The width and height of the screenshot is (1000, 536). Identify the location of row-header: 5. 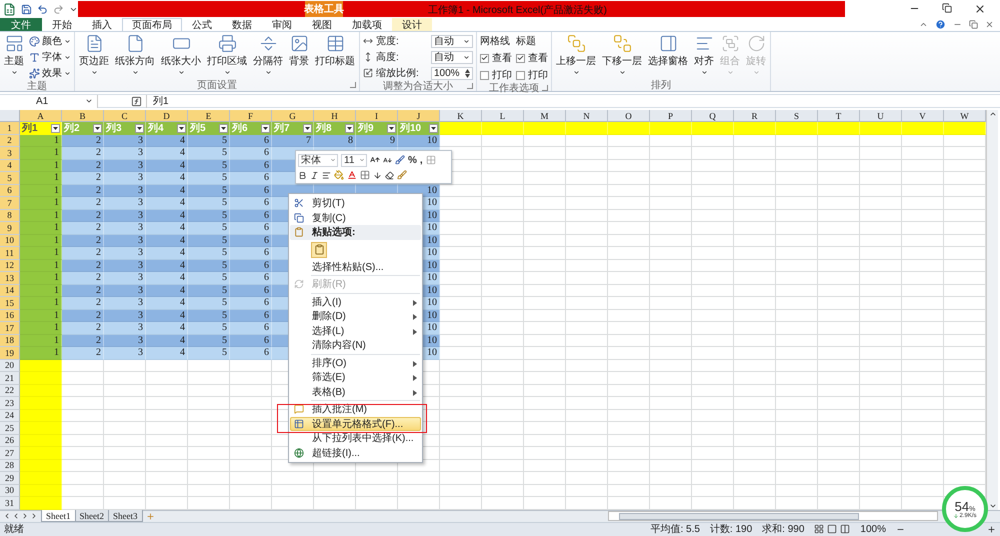
(10, 178).